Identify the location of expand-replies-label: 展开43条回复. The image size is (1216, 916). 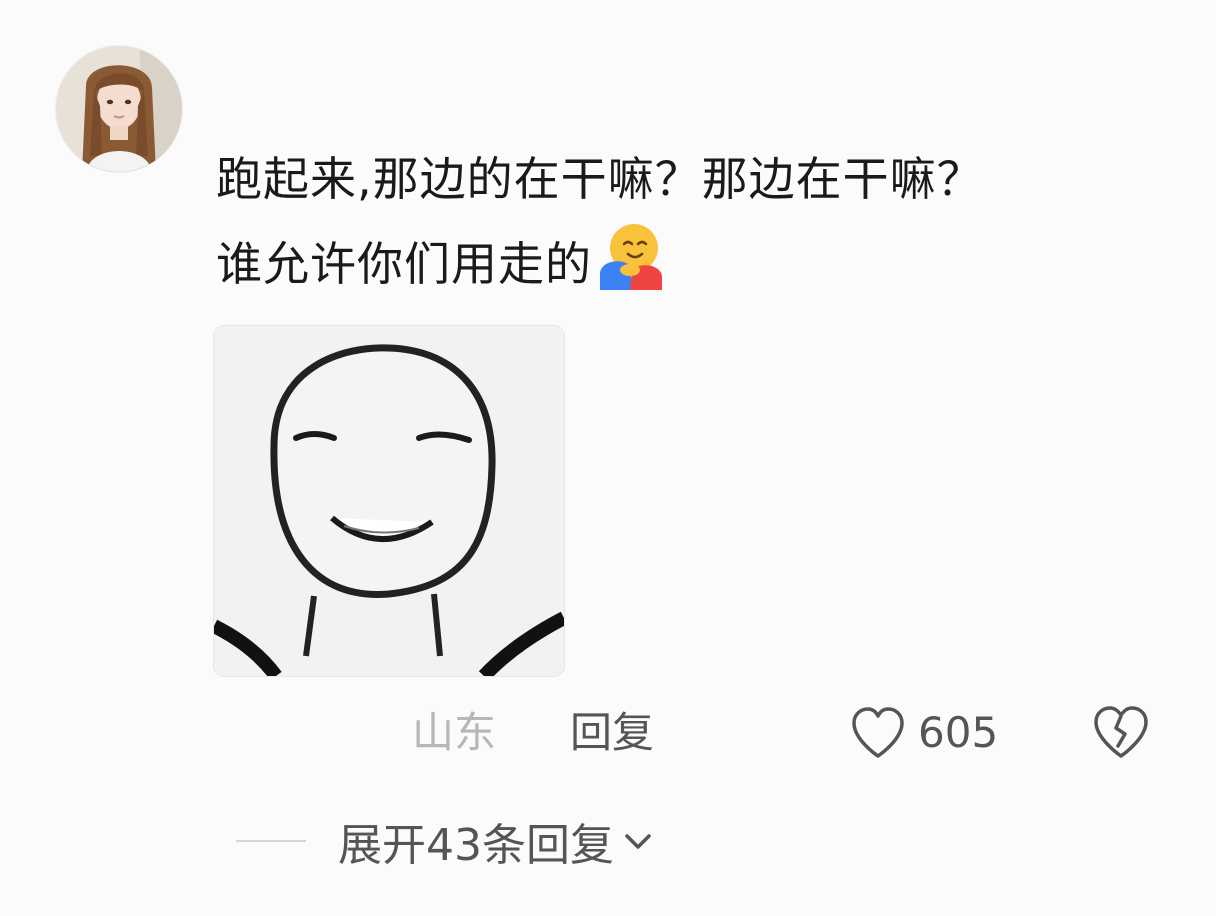
(476, 845).